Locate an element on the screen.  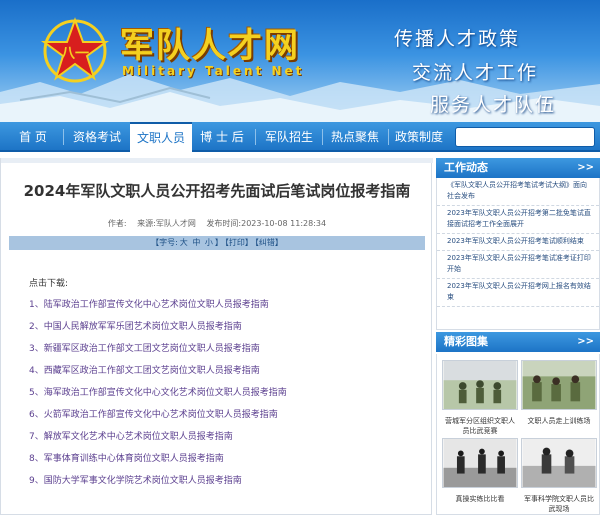
gallery-item: 文职人员走上训练场 is located at coordinates (559, 393).